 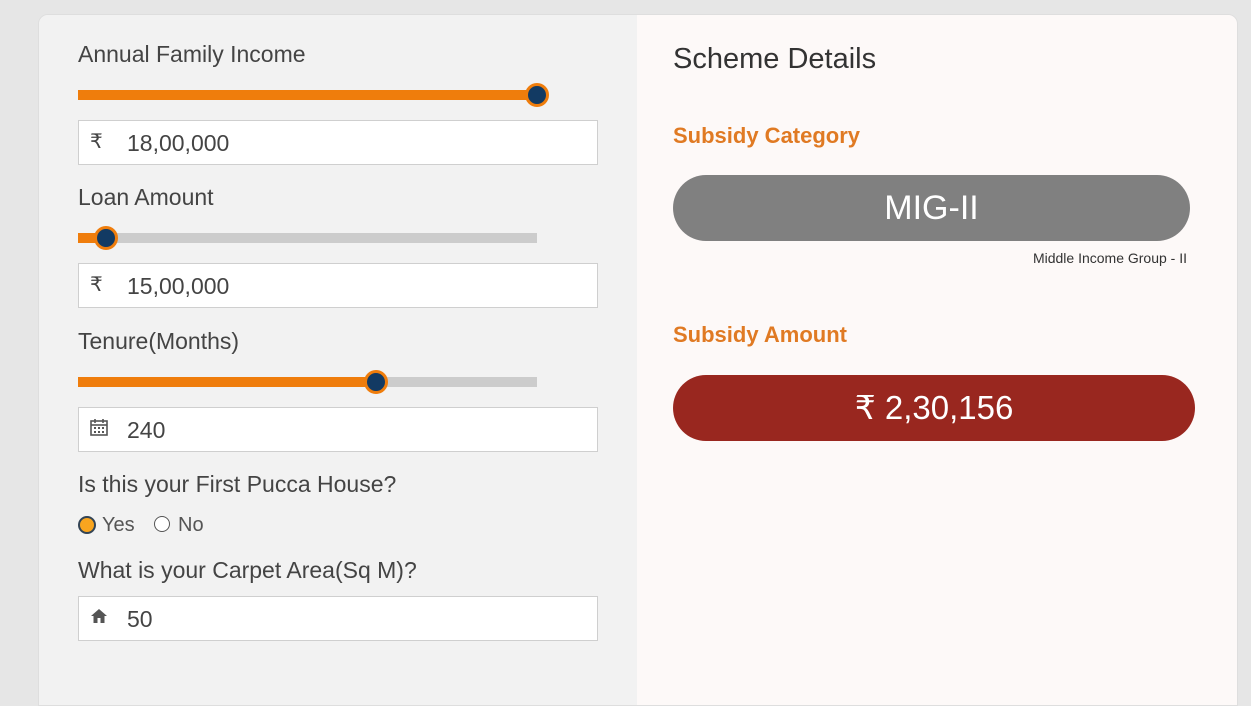 What do you see at coordinates (87, 525) in the screenshot?
I see `radio-yes` at bounding box center [87, 525].